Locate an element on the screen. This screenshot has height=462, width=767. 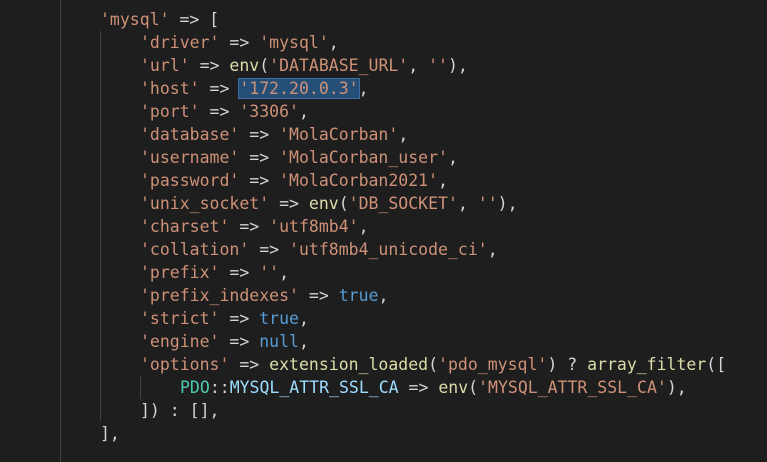
code-token: 'pdo_mysql' is located at coordinates (493, 364).